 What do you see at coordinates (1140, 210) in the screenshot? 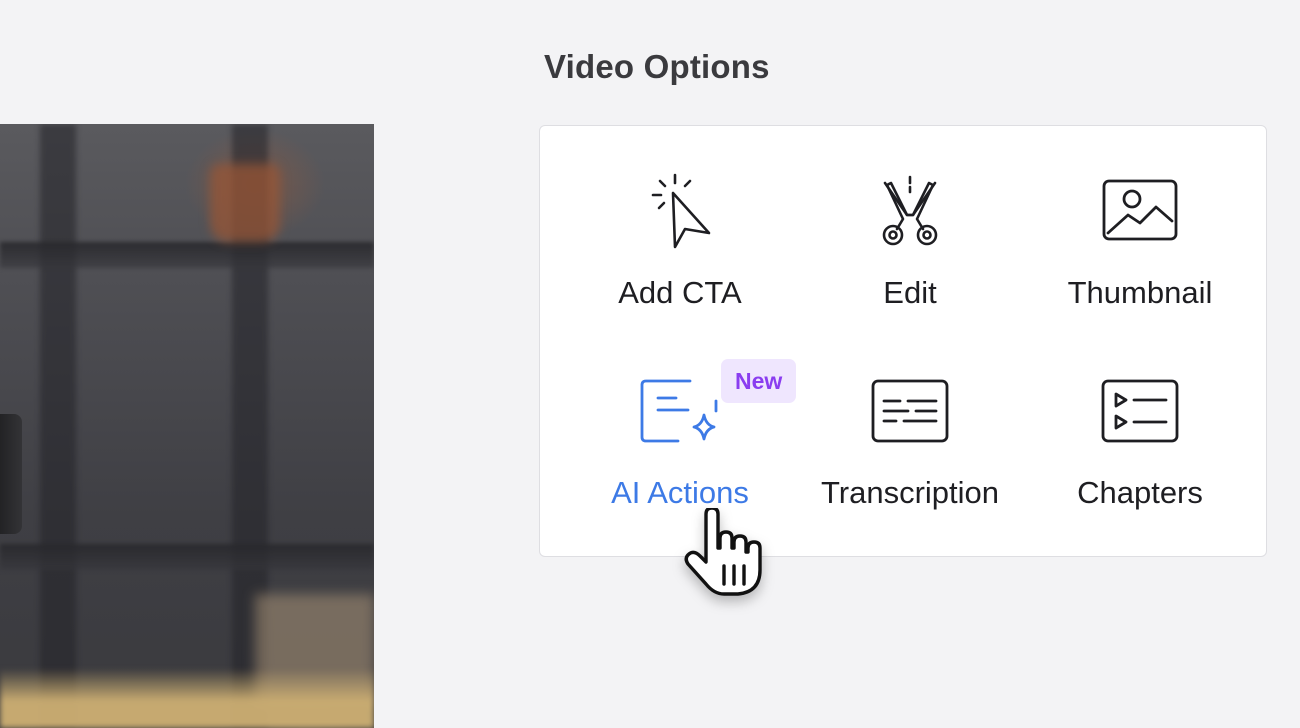
I see `image-icon` at bounding box center [1140, 210].